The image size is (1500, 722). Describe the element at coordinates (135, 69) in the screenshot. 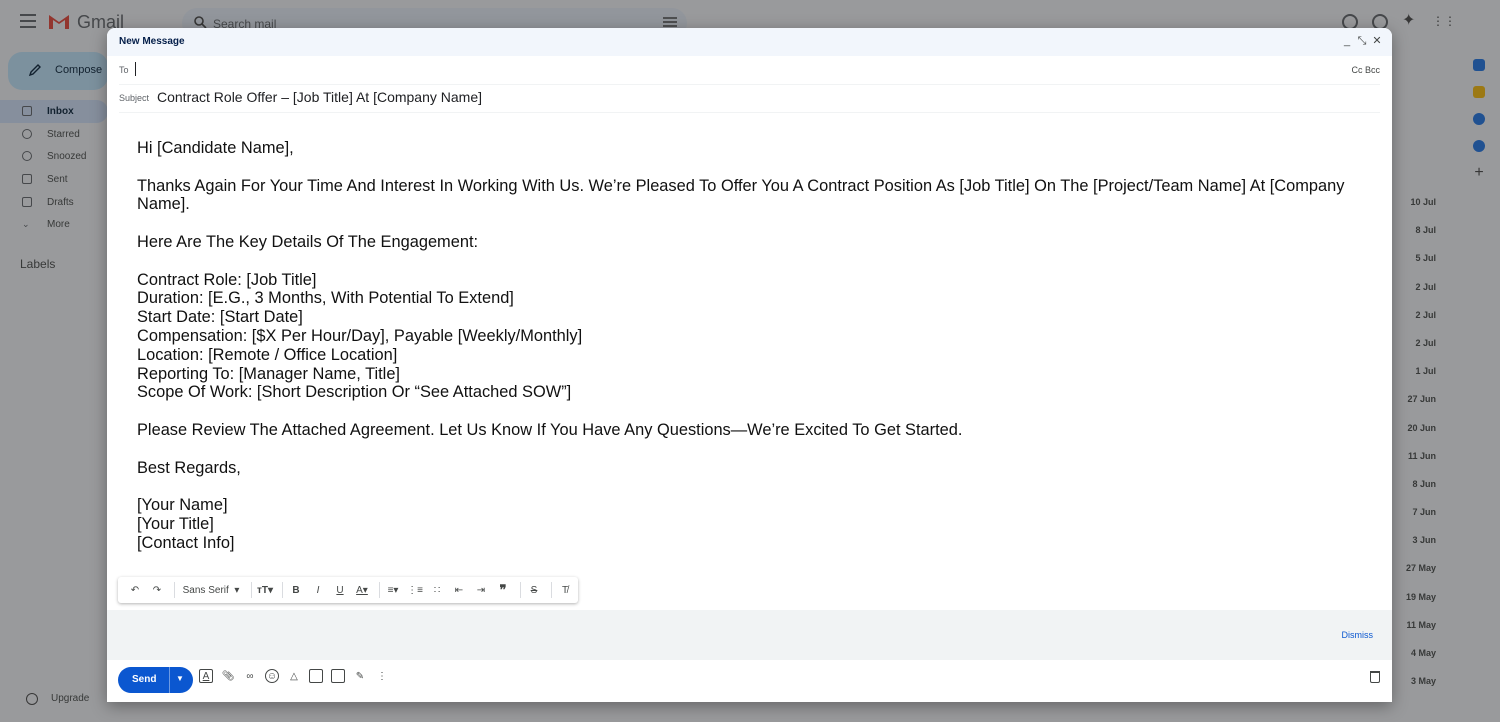

I see `text-cursor` at that location.